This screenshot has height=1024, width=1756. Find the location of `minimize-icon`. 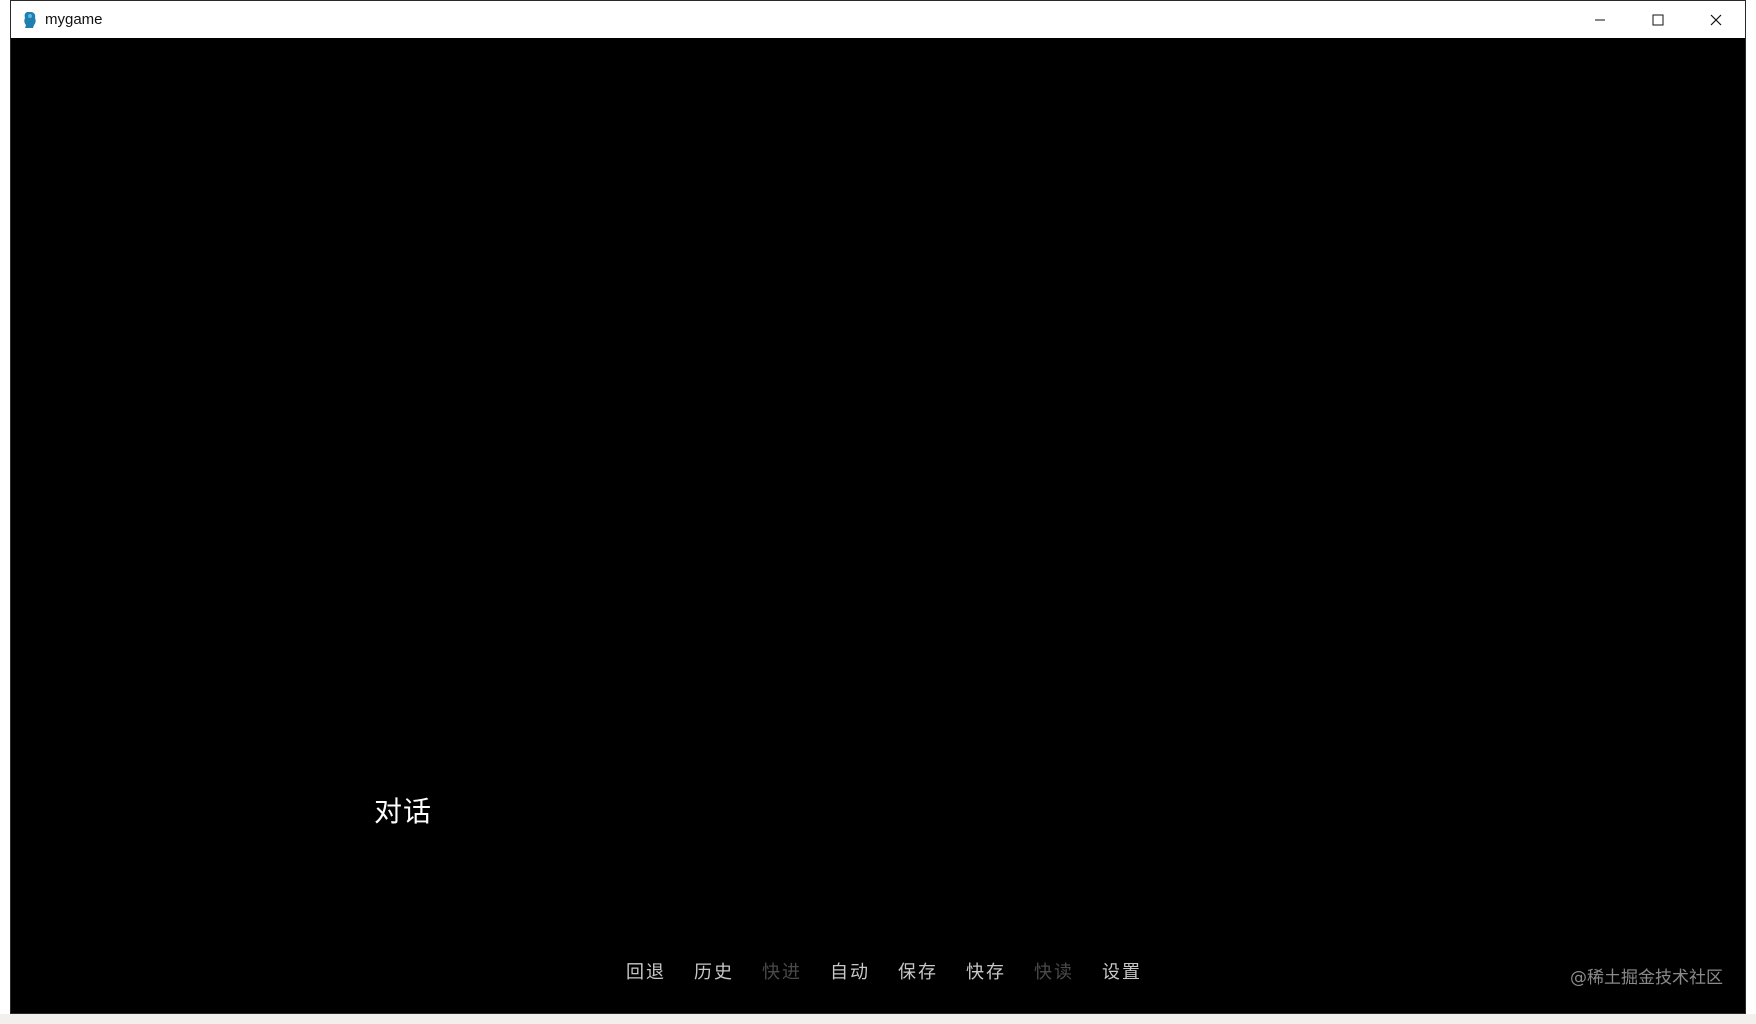

minimize-icon is located at coordinates (1600, 19).